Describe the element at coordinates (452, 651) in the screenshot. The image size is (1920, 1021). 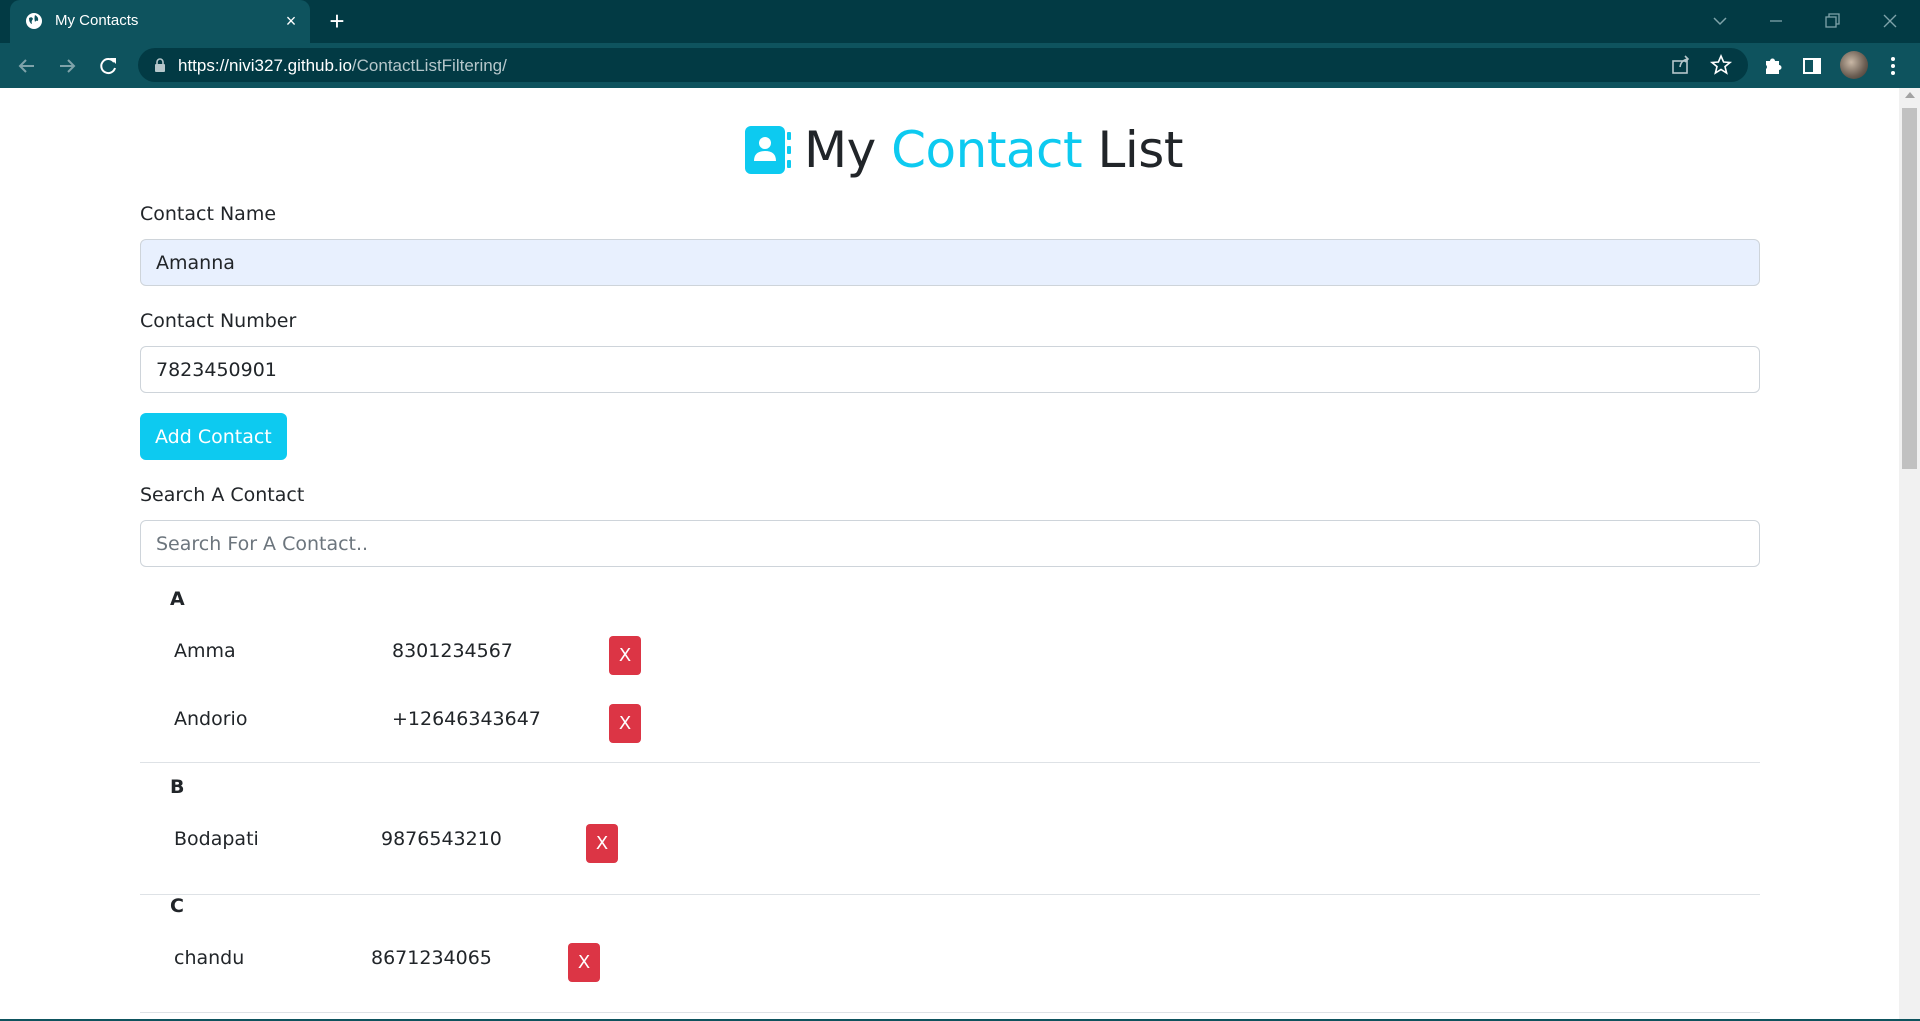
I see `contact-number: 8301234567` at that location.